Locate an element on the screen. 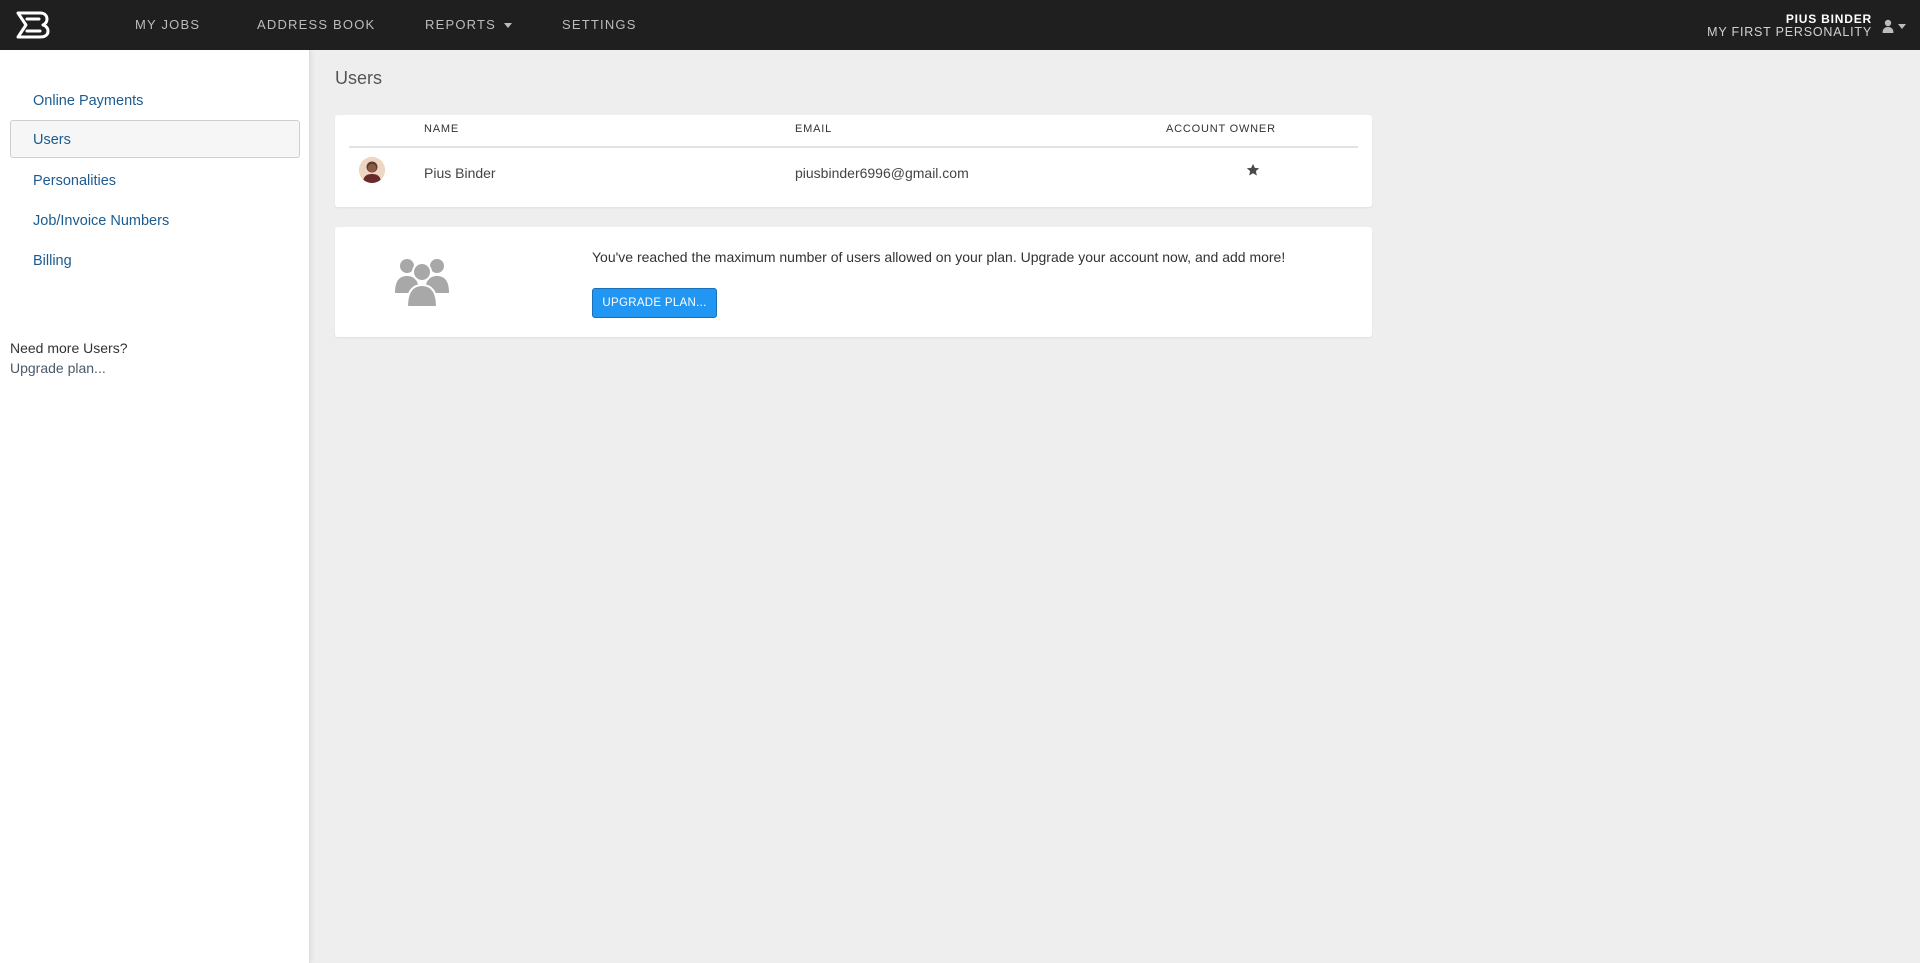 The image size is (1920, 963). nav-settings: SETTINGS is located at coordinates (599, 25).